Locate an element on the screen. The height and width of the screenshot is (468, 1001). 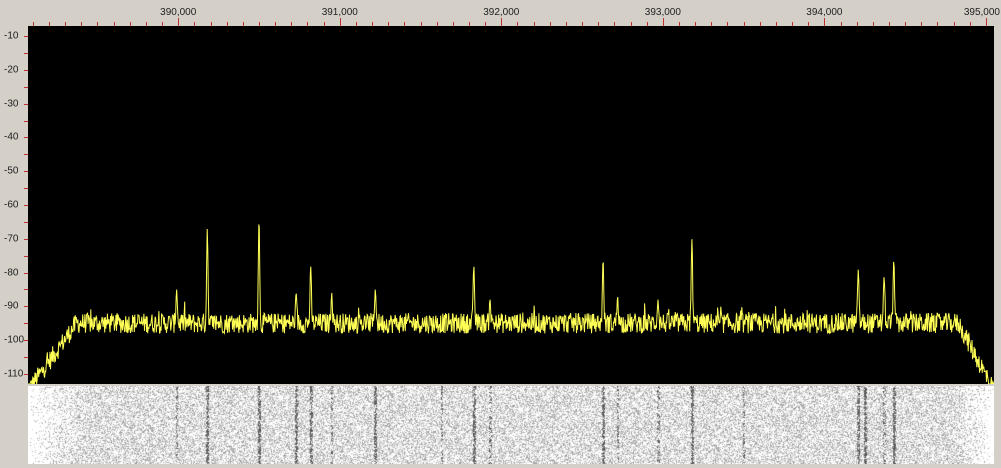
level-tick-label: -110 is located at coordinates (14, 374).